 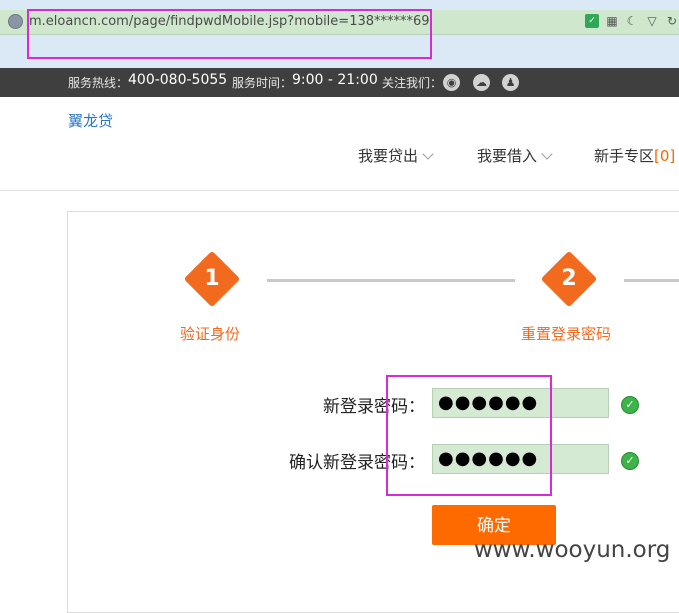 What do you see at coordinates (481, 82) in the screenshot?
I see `wechat-icon: ☁` at bounding box center [481, 82].